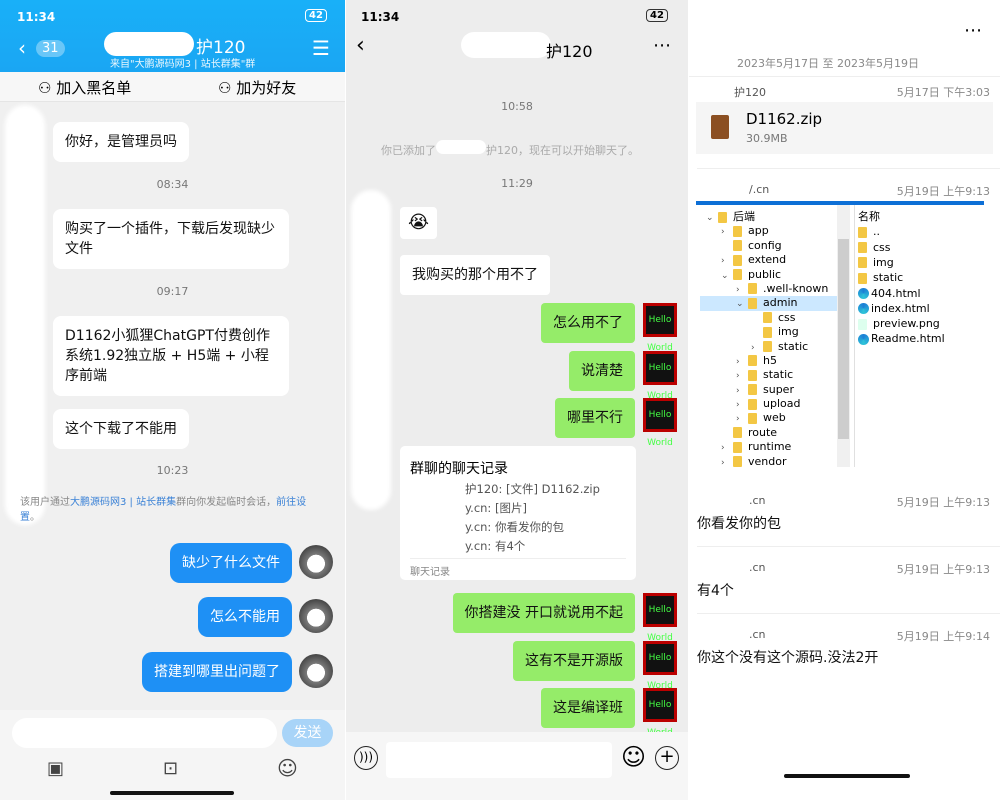 The width and height of the screenshot is (1000, 800). Describe the element at coordinates (25, 315) in the screenshot. I see `redacted-avatars` at that location.